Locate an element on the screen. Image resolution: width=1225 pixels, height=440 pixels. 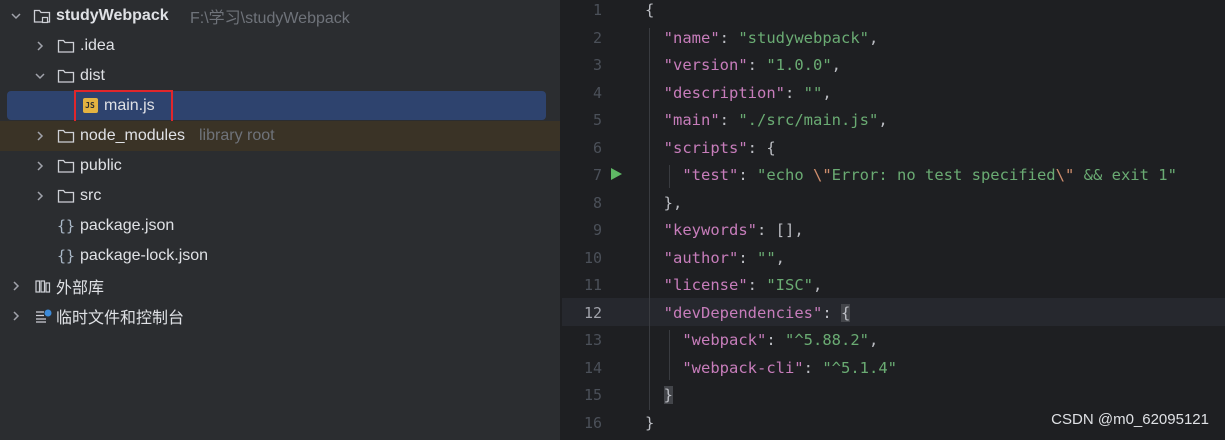
tree-item-label: package-lock.json is located at coordinates (144, 255).